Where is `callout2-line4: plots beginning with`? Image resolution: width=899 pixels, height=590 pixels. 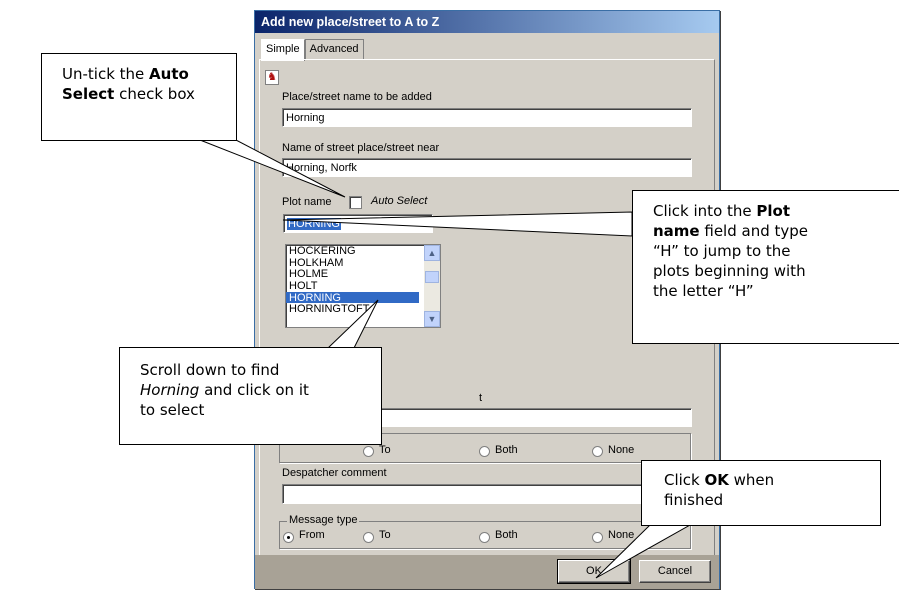
callout2-line4: plots beginning with is located at coordinates (729, 271).